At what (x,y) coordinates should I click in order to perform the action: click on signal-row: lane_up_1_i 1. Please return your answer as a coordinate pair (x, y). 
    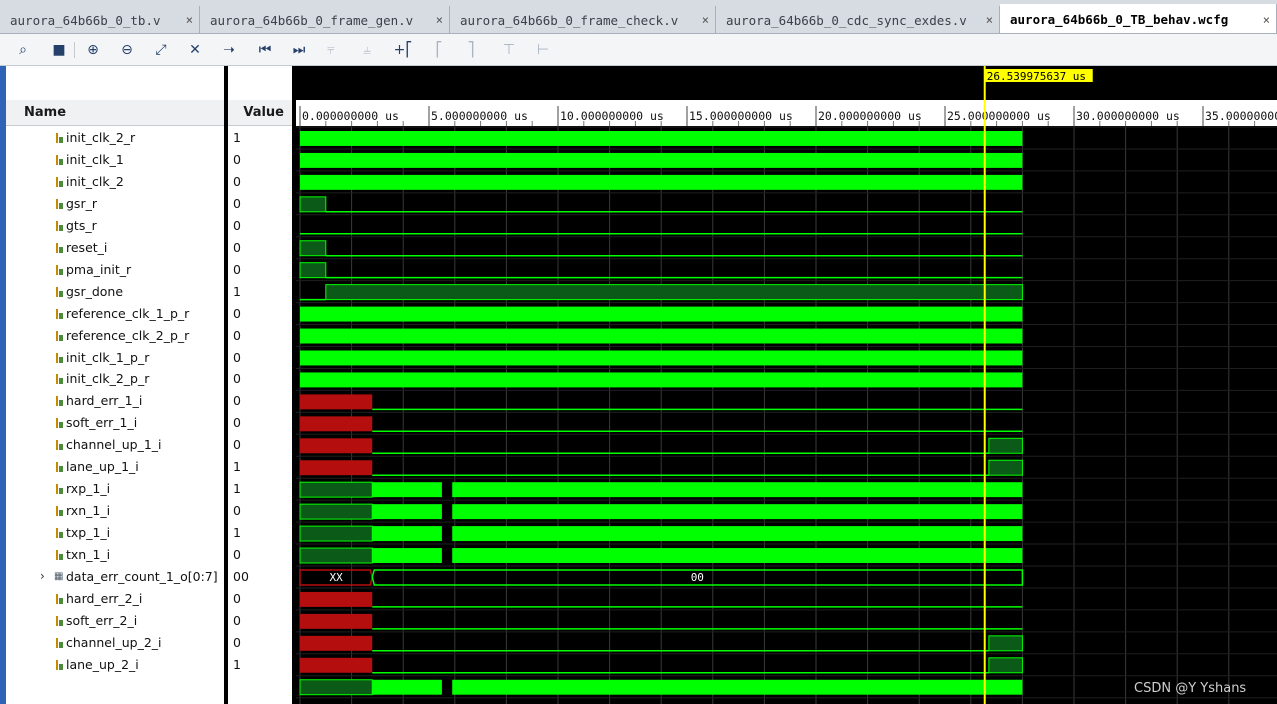
    Looking at the image, I should click on (149, 467).